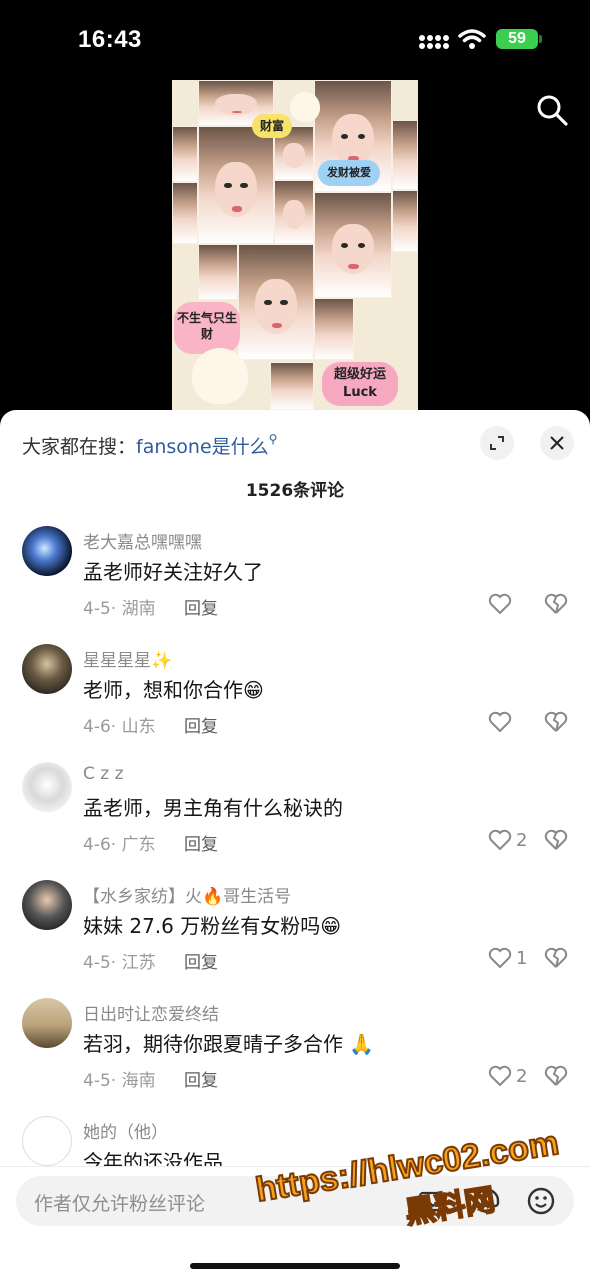  What do you see at coordinates (187, 894) in the screenshot?
I see `comment-username: 【水乡家纺】火🔥哥生活号` at bounding box center [187, 894].